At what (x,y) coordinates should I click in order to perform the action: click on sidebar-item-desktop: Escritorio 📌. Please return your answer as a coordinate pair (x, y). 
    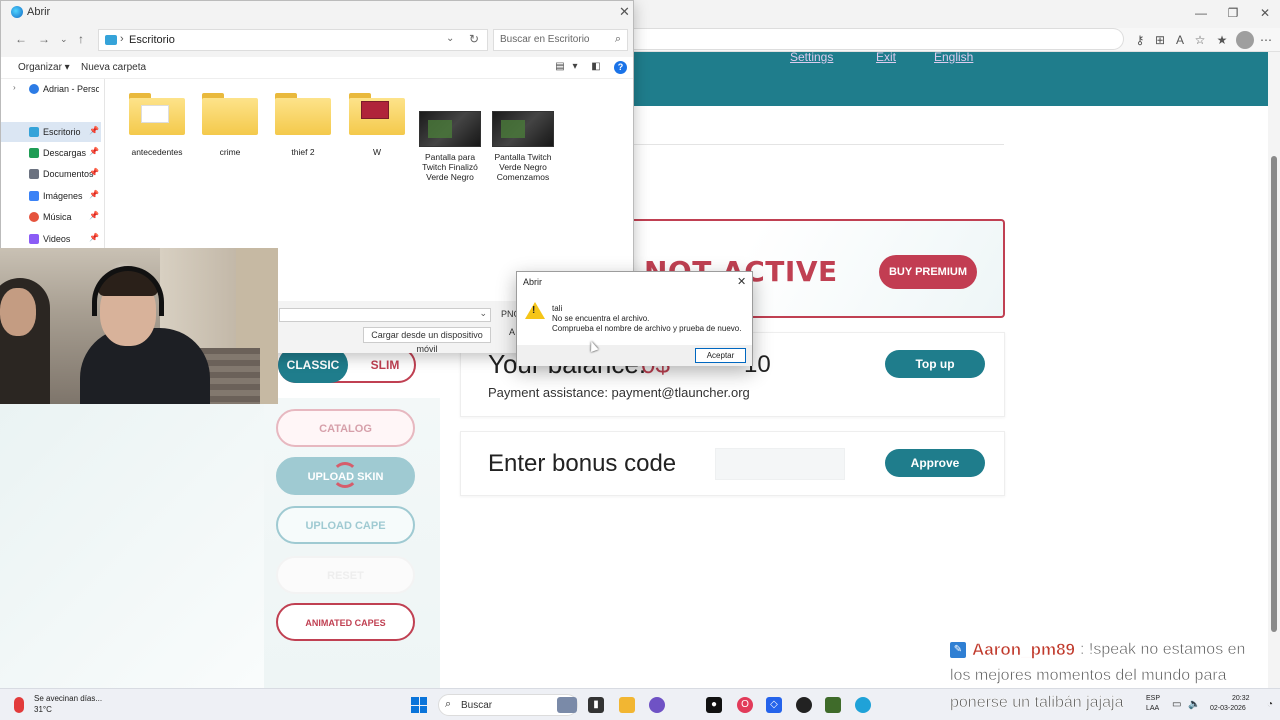
    Looking at the image, I should click on (51, 132).